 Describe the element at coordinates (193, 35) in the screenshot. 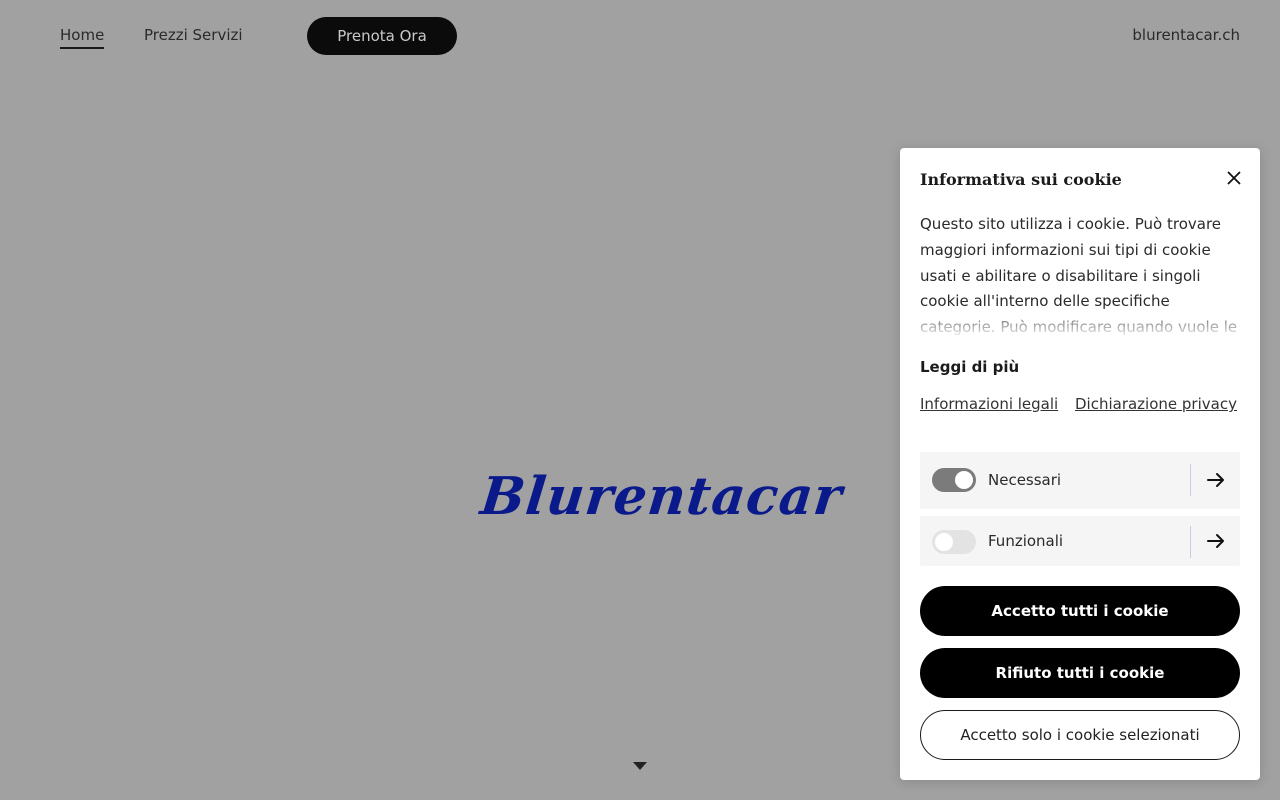

I see `nav-prezzi-servizi-link: Prezzi Servizi` at that location.